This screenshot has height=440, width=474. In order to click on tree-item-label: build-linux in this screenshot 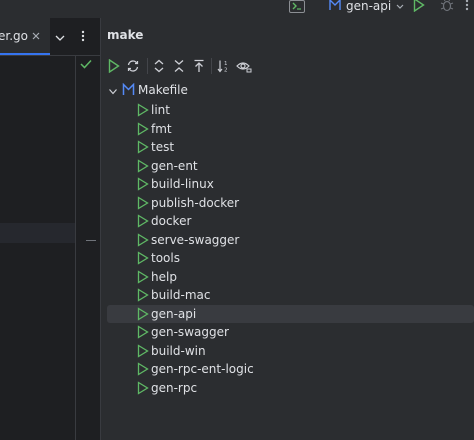, I will do `click(182, 184)`.